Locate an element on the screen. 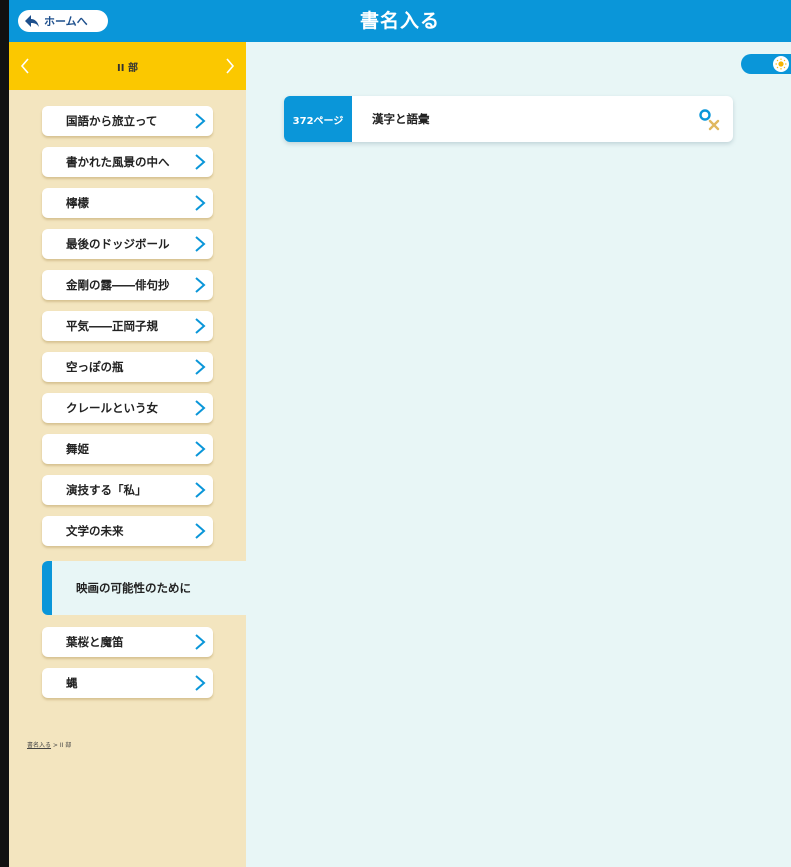 This screenshot has width=791, height=867. sidebar-item-label: 国語から旅立って is located at coordinates (112, 121).